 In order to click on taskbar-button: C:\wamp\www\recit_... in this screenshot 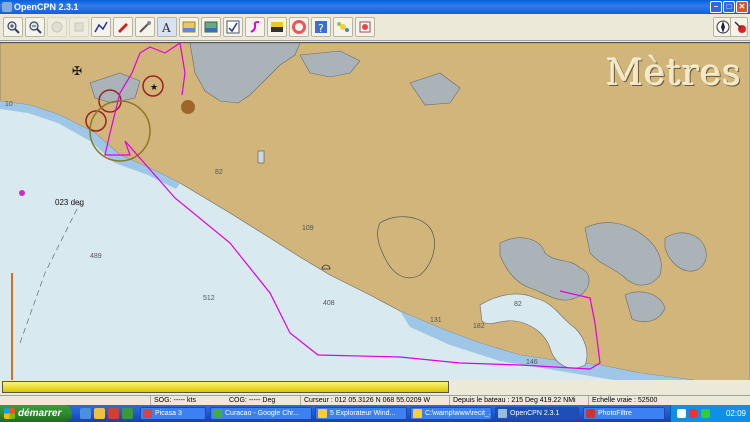, I will do `click(451, 413)`.